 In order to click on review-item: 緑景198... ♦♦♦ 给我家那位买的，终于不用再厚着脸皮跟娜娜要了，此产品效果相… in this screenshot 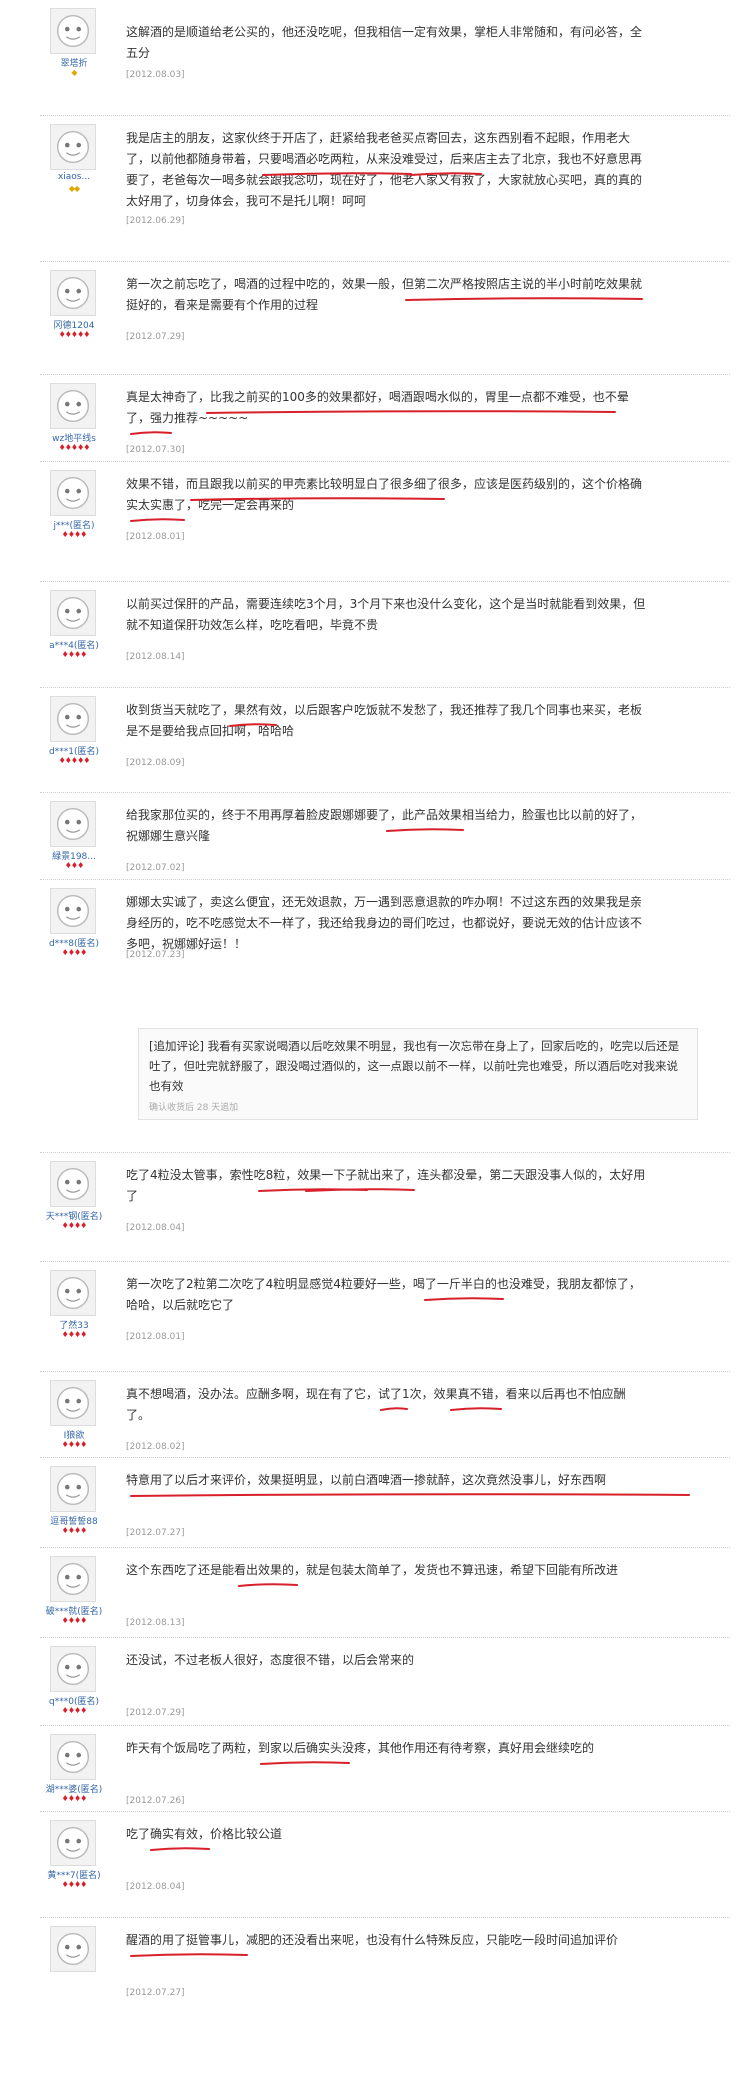, I will do `click(375, 836)`.